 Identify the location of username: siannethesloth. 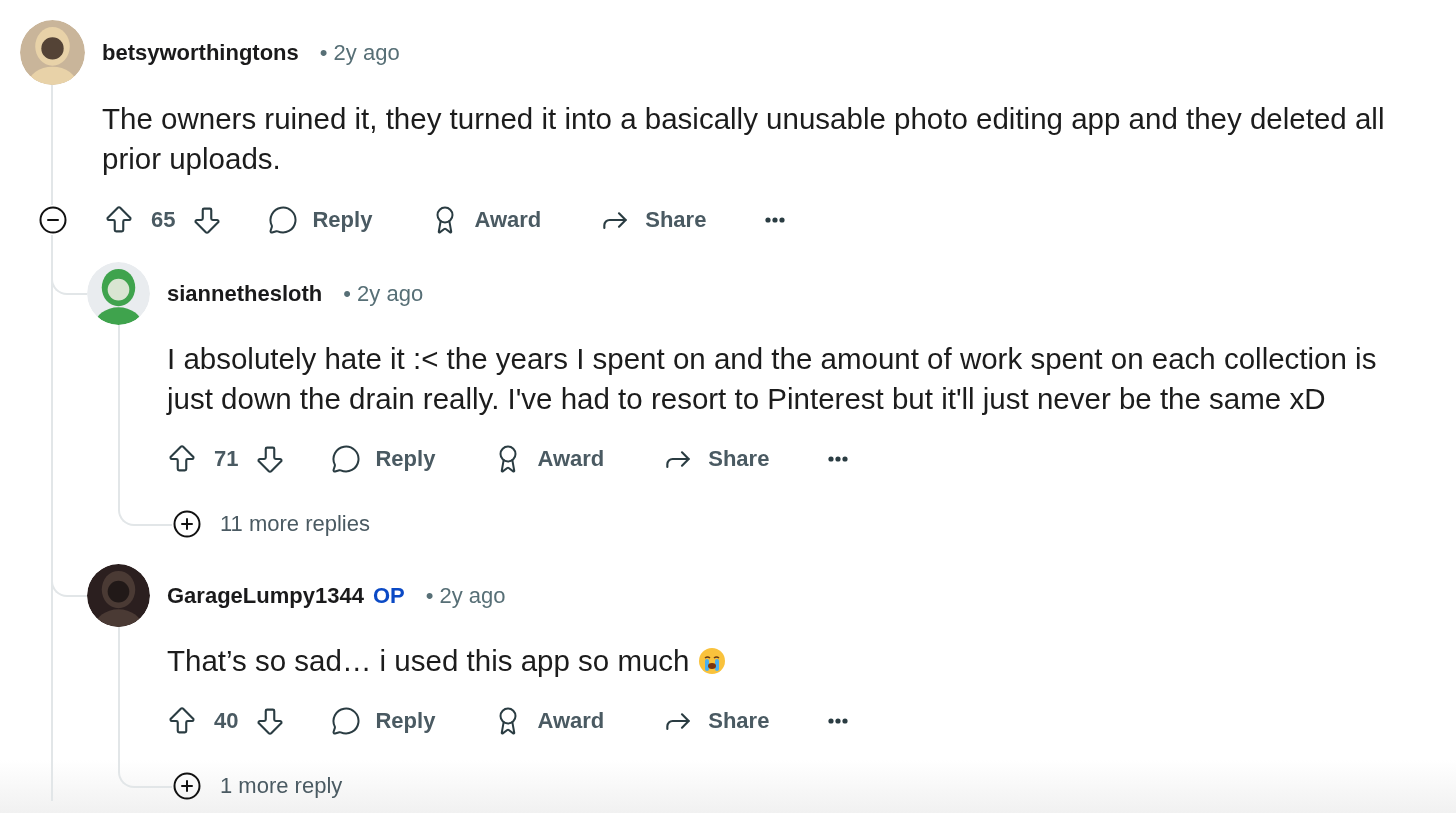
(245, 293).